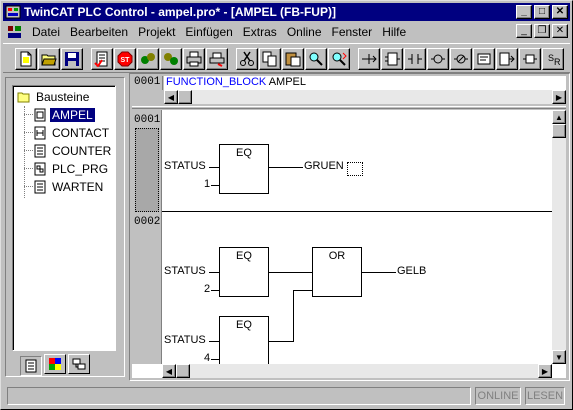  What do you see at coordinates (337, 272) in the screenshot?
I see `n2-or-block: OR` at bounding box center [337, 272].